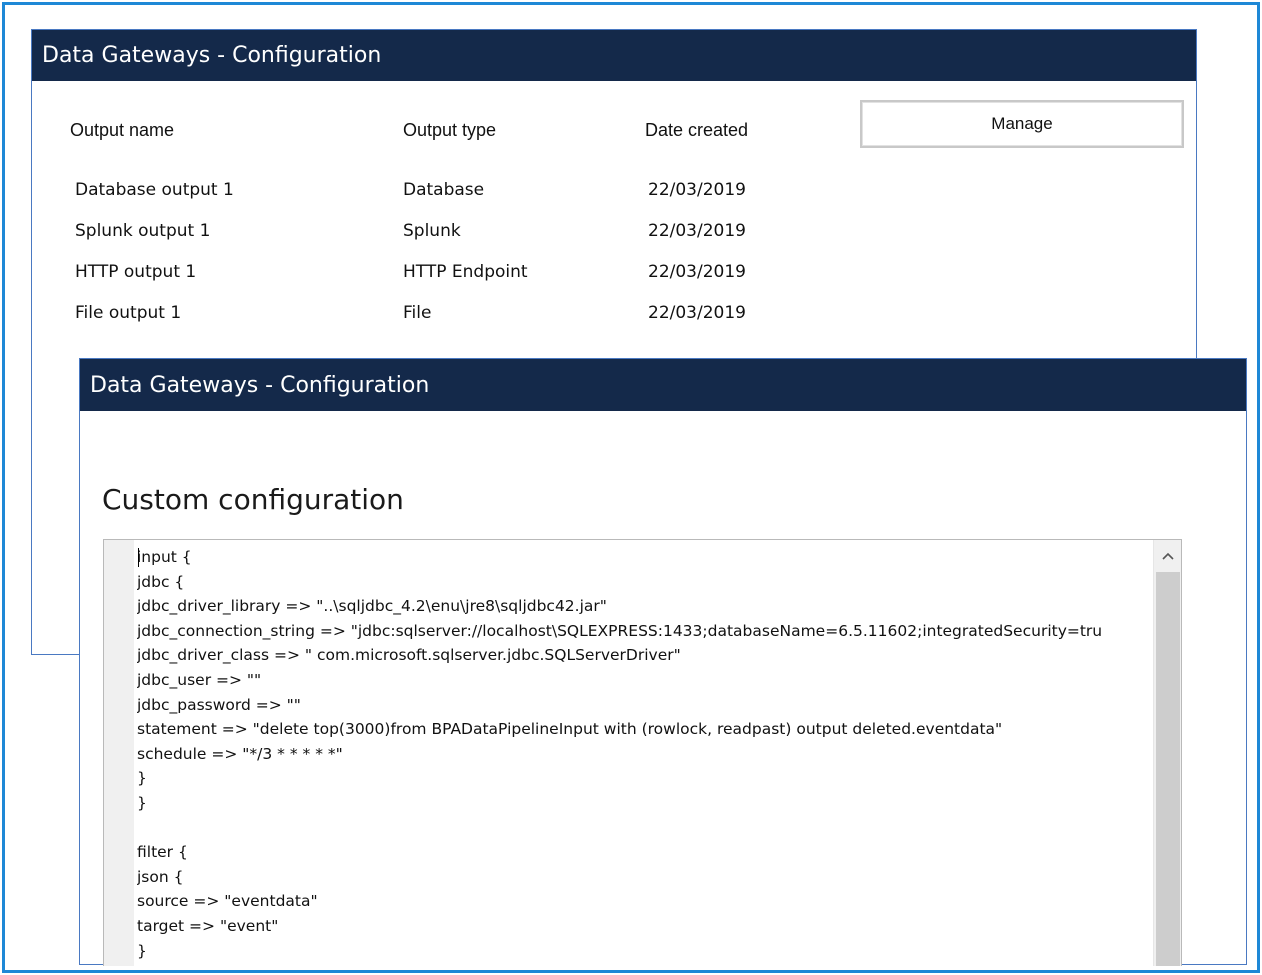 This screenshot has width=1262, height=975. I want to click on output-type-cell: HTTP Endpoint, so click(465, 272).